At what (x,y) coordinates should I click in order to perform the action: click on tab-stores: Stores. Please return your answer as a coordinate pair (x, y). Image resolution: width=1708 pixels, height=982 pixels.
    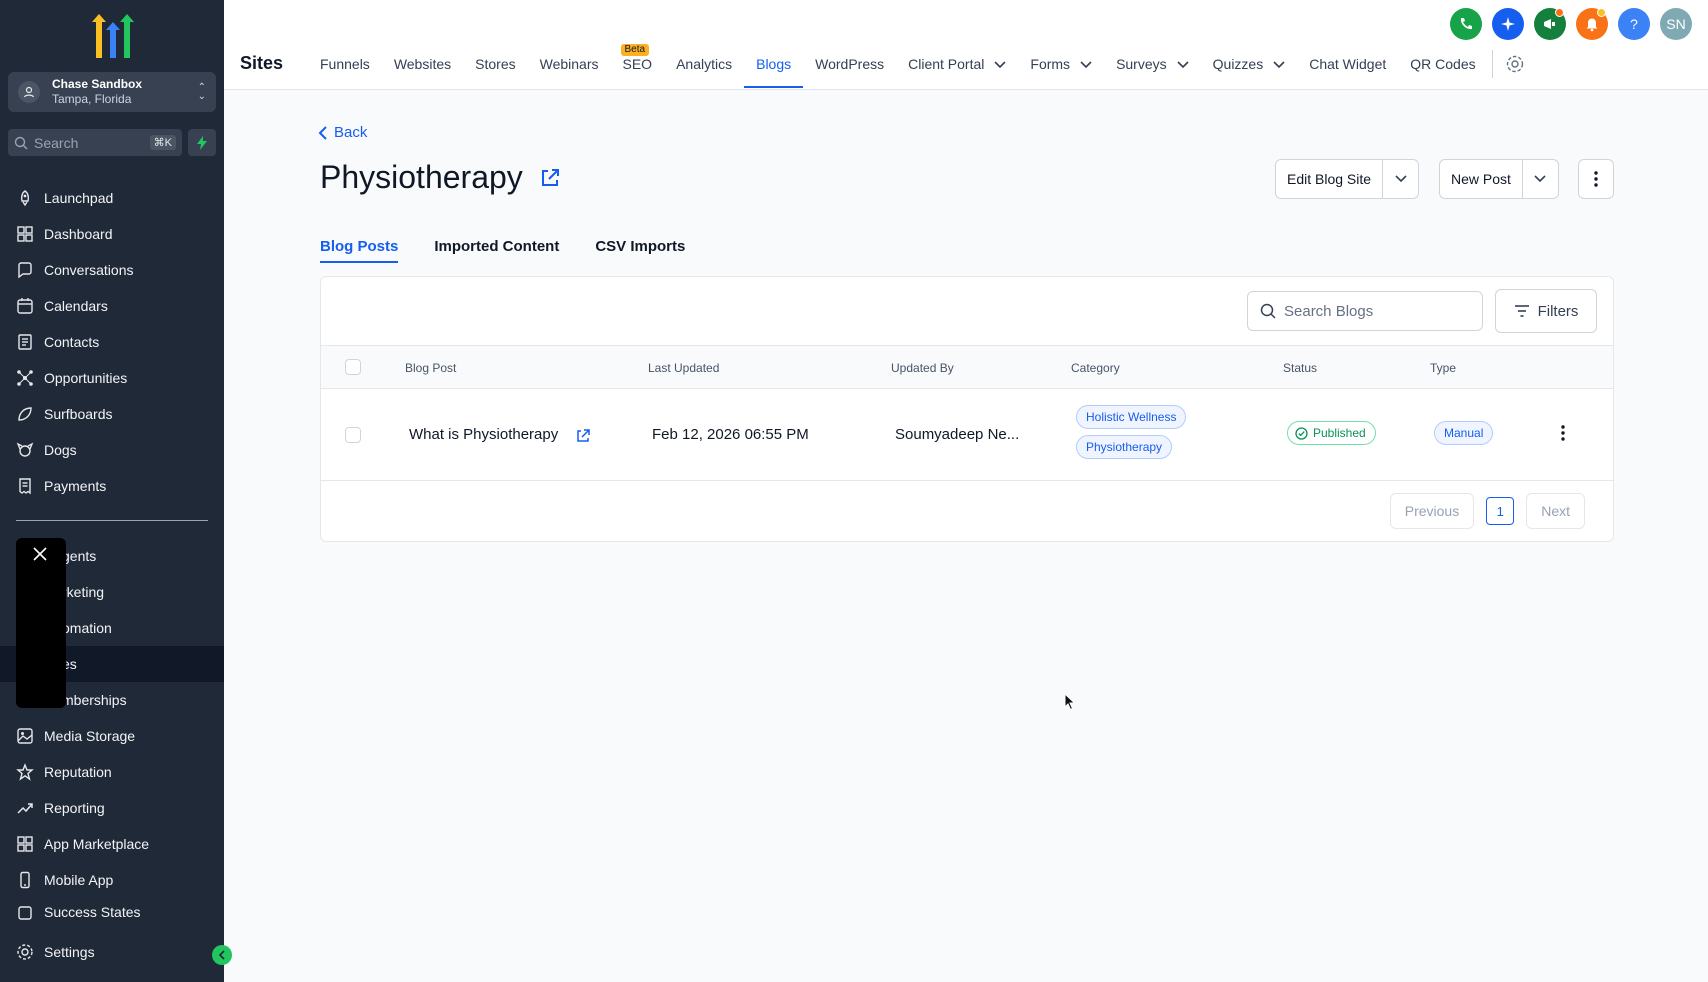
    Looking at the image, I should click on (495, 69).